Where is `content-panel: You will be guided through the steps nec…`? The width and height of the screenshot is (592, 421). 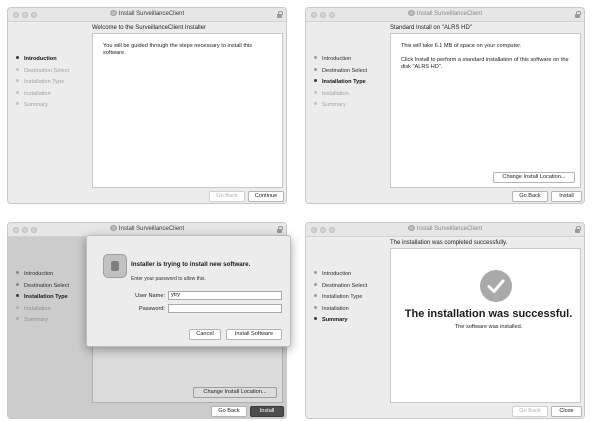
content-panel: You will be guided through the steps nec… is located at coordinates (187, 110).